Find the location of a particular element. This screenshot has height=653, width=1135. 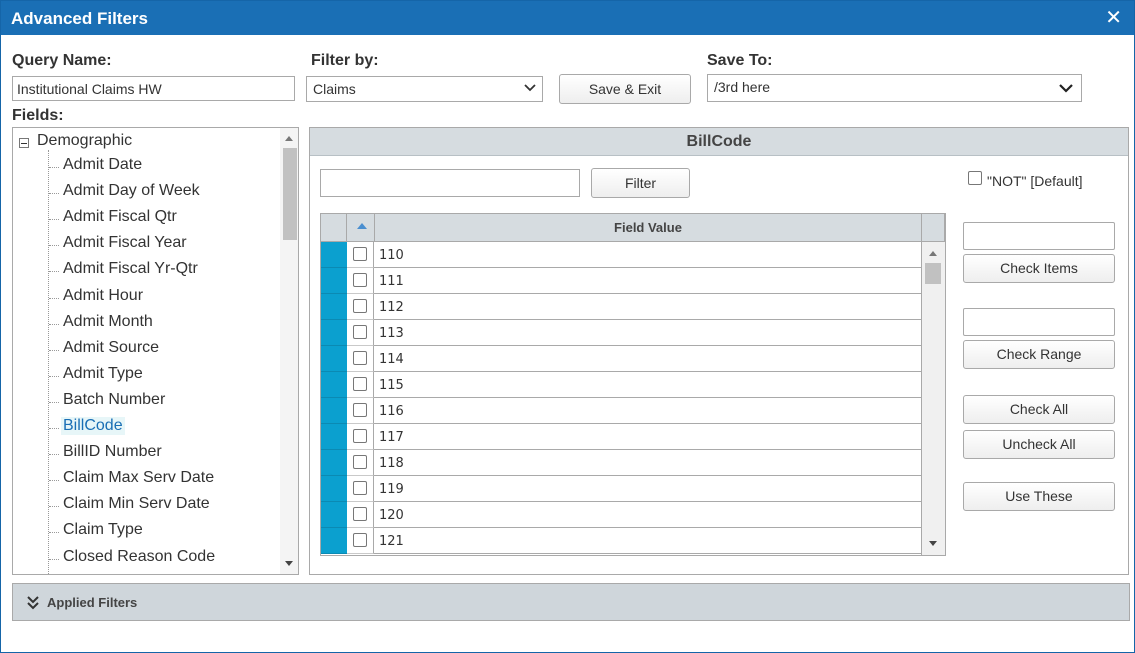

row-value: 112 is located at coordinates (647, 307).